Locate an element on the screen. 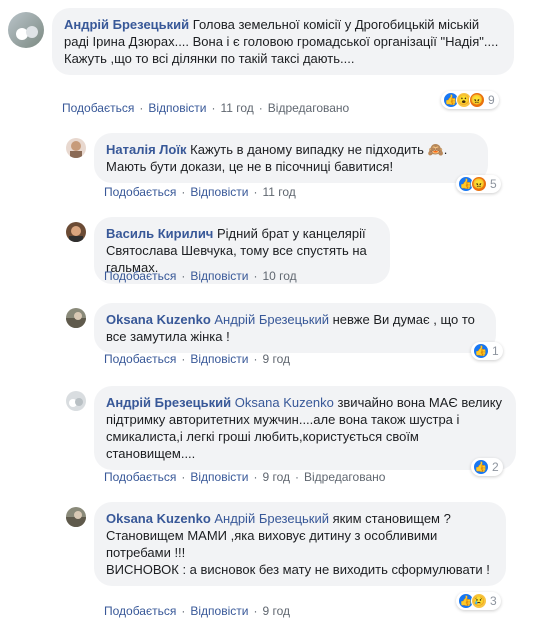 The height and width of the screenshot is (619, 534). sad-icon: 😢 is located at coordinates (479, 601).